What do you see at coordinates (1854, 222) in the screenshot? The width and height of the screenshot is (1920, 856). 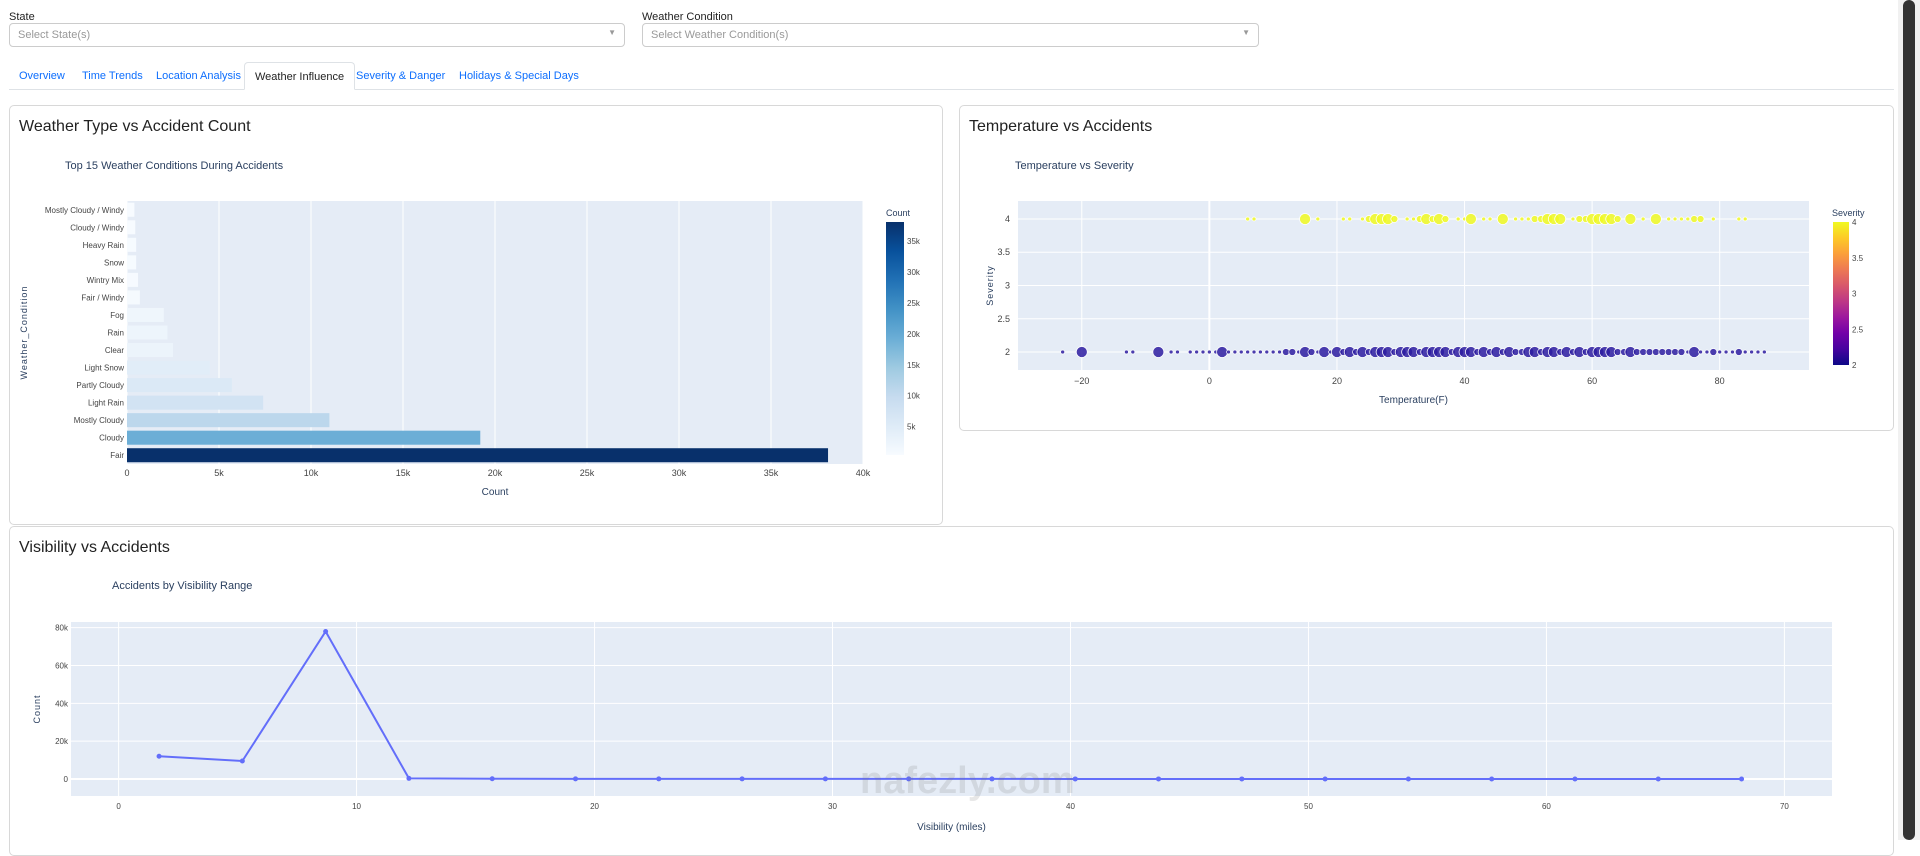 I see `colorbar-tick-label: 4` at bounding box center [1854, 222].